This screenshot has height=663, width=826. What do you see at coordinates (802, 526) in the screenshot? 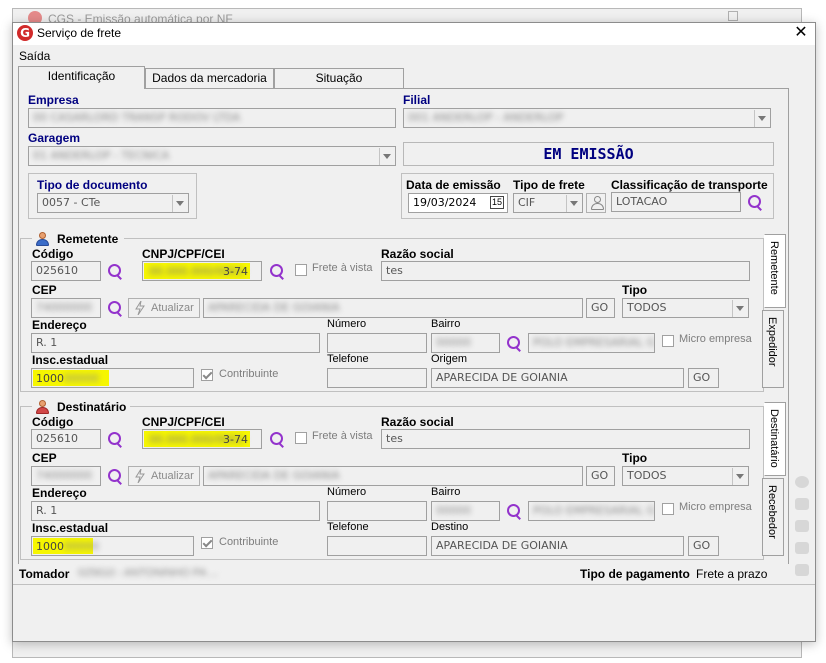
I see `hand-left-icon` at bounding box center [802, 526].